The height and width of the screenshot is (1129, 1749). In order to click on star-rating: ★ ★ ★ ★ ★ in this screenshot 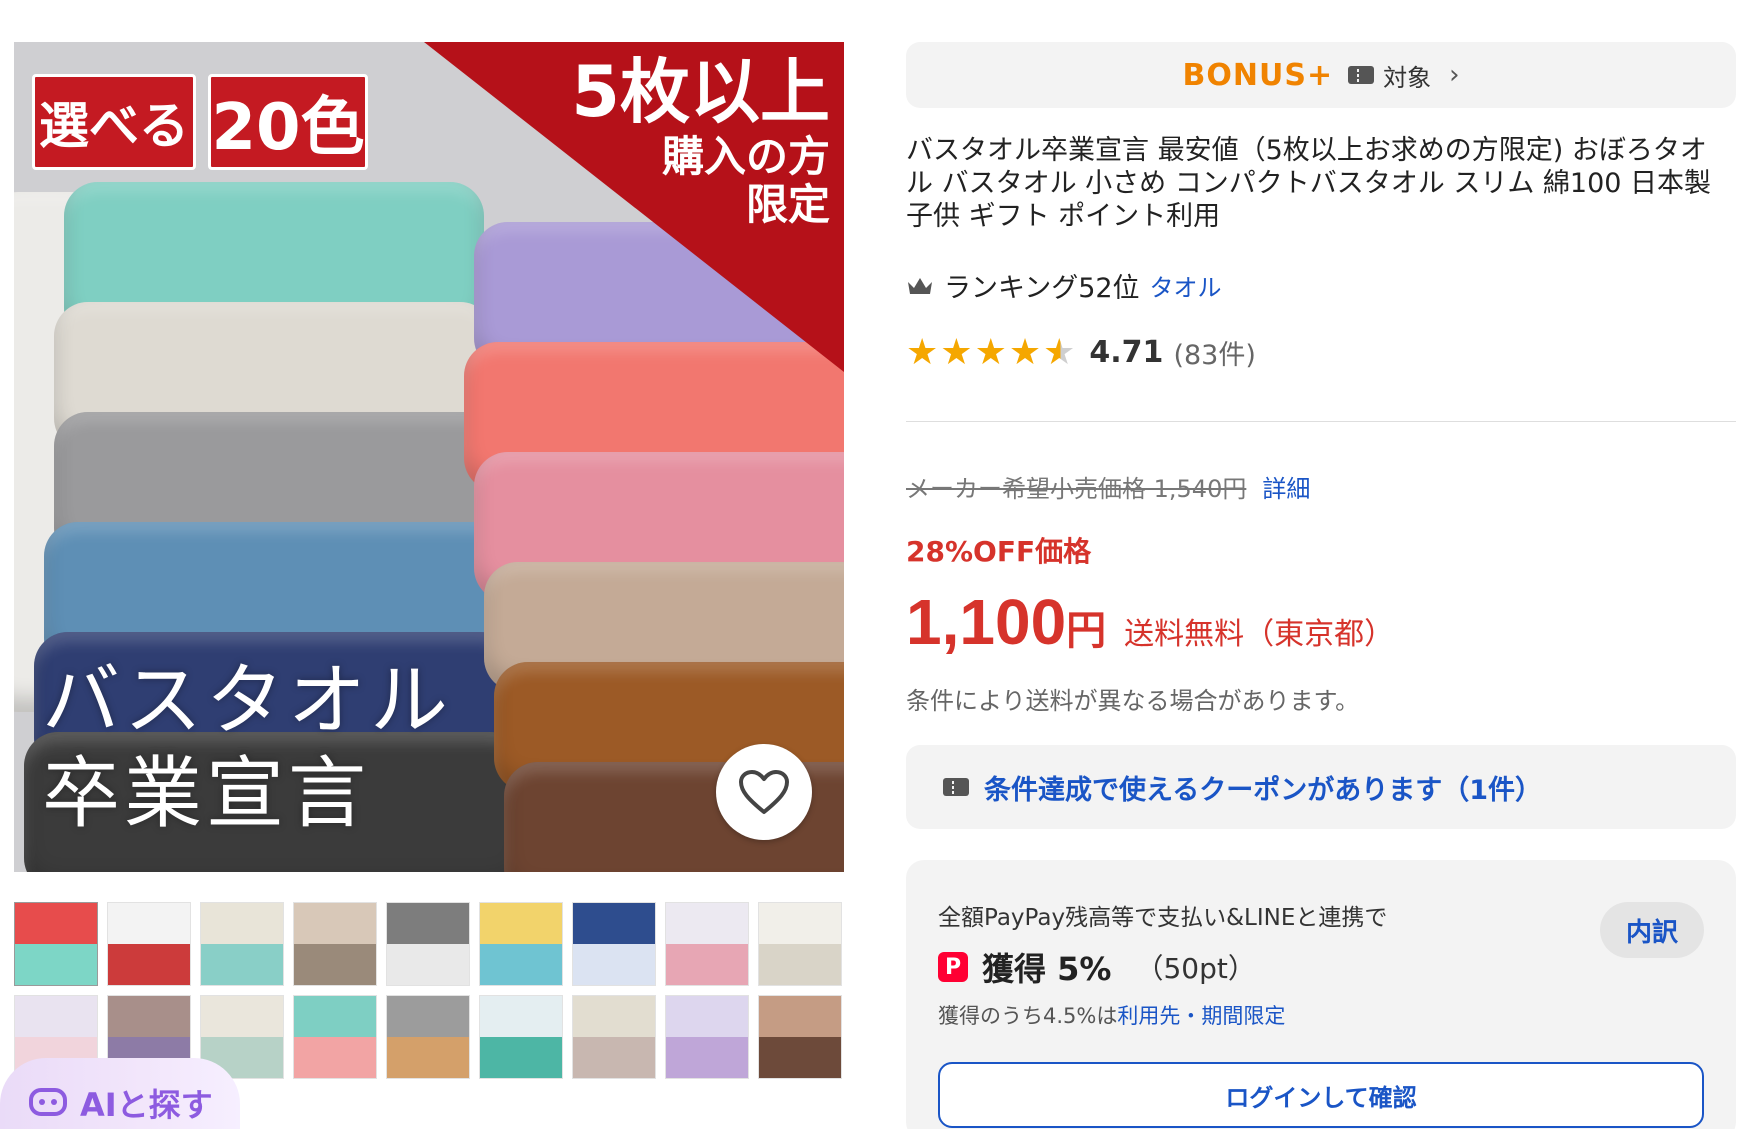, I will do `click(991, 352)`.